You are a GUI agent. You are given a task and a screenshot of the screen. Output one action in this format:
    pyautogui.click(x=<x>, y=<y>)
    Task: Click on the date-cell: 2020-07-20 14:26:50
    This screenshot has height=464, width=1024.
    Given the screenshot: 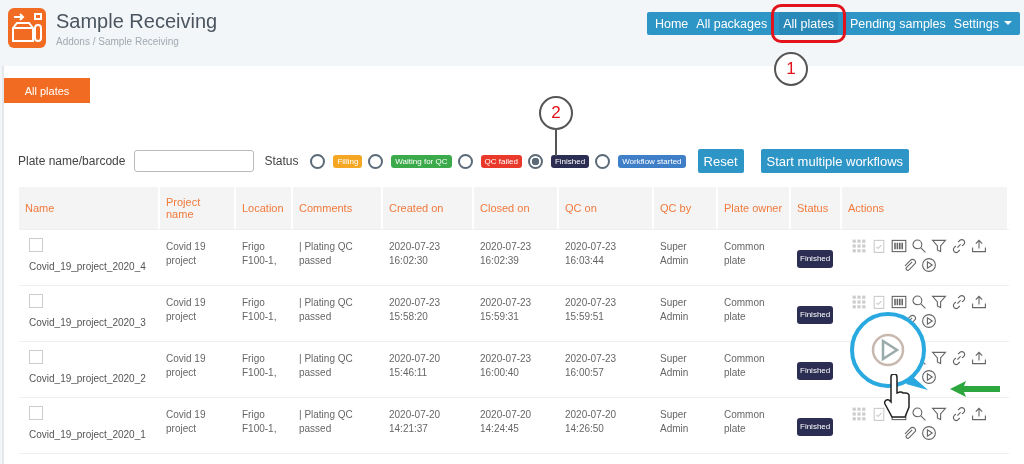 What is the action you would take?
    pyautogui.click(x=591, y=421)
    